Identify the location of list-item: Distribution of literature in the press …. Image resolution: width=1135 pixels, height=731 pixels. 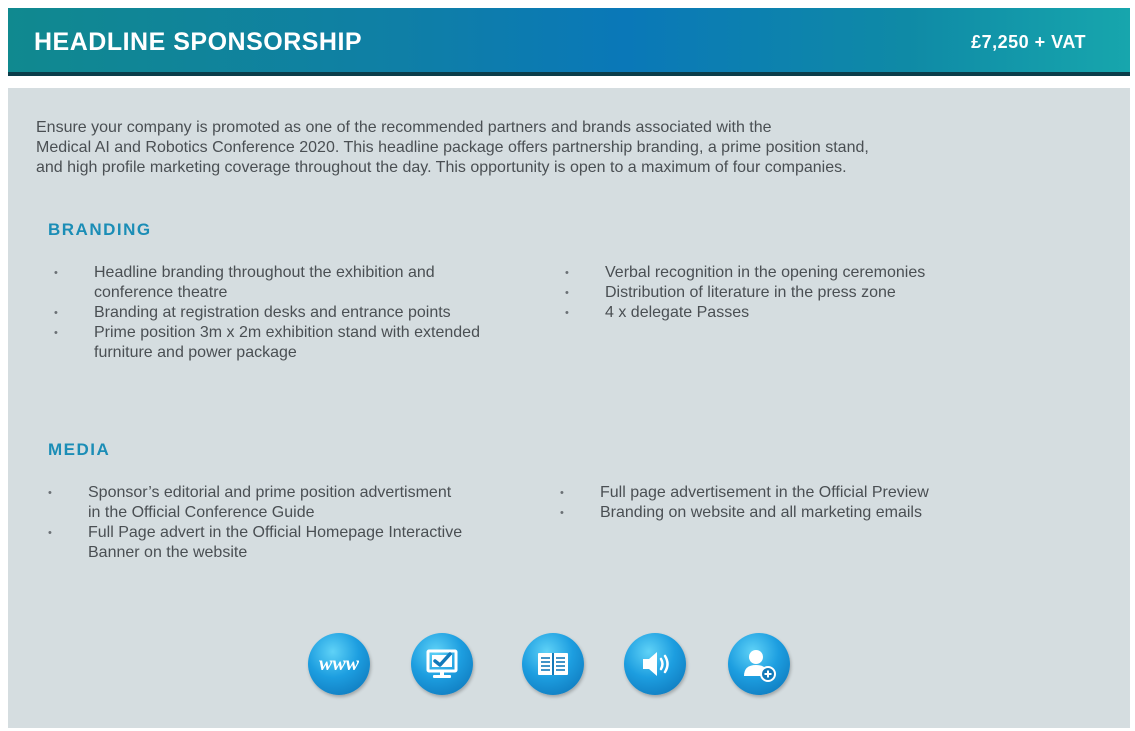
(815, 293).